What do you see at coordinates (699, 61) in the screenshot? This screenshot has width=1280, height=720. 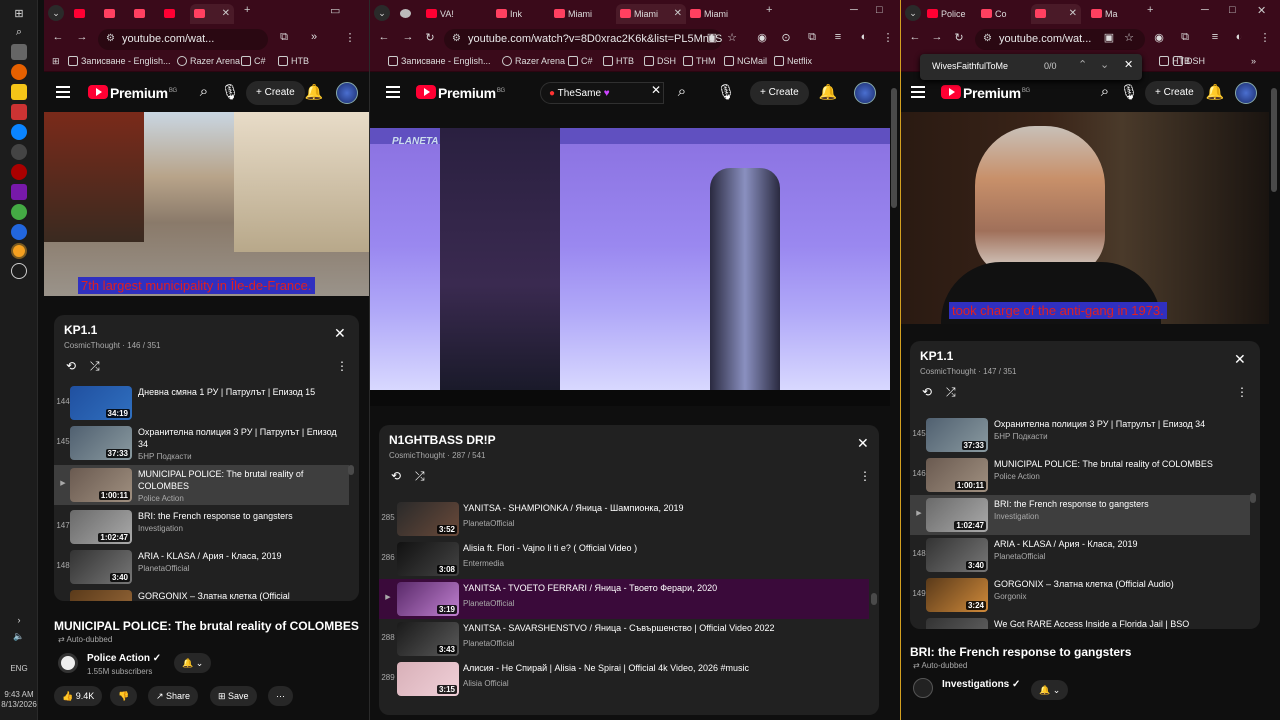 I see `bookmark: ТНМ` at bounding box center [699, 61].